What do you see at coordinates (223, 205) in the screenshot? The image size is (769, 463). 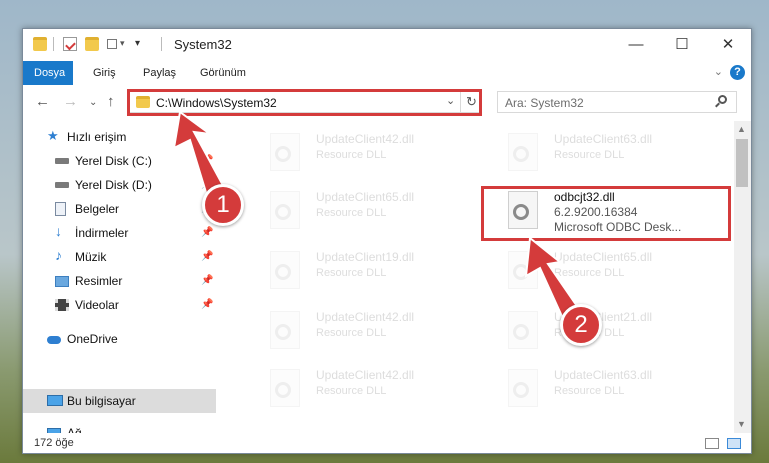 I see `step-badge-1: 1` at bounding box center [223, 205].